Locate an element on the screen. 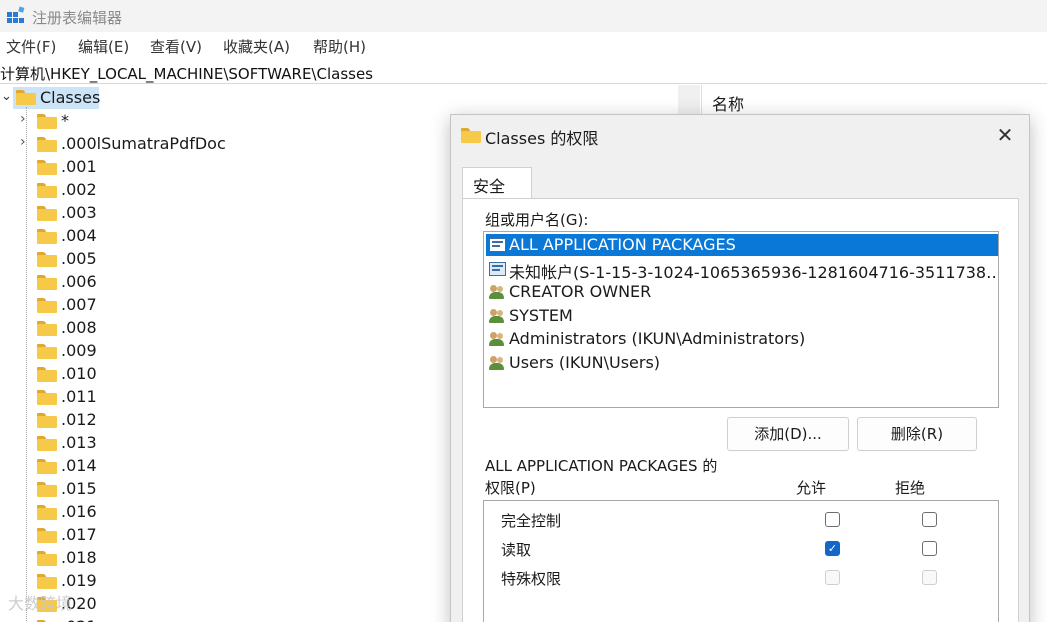  registry-editor-icon is located at coordinates (16, 14).